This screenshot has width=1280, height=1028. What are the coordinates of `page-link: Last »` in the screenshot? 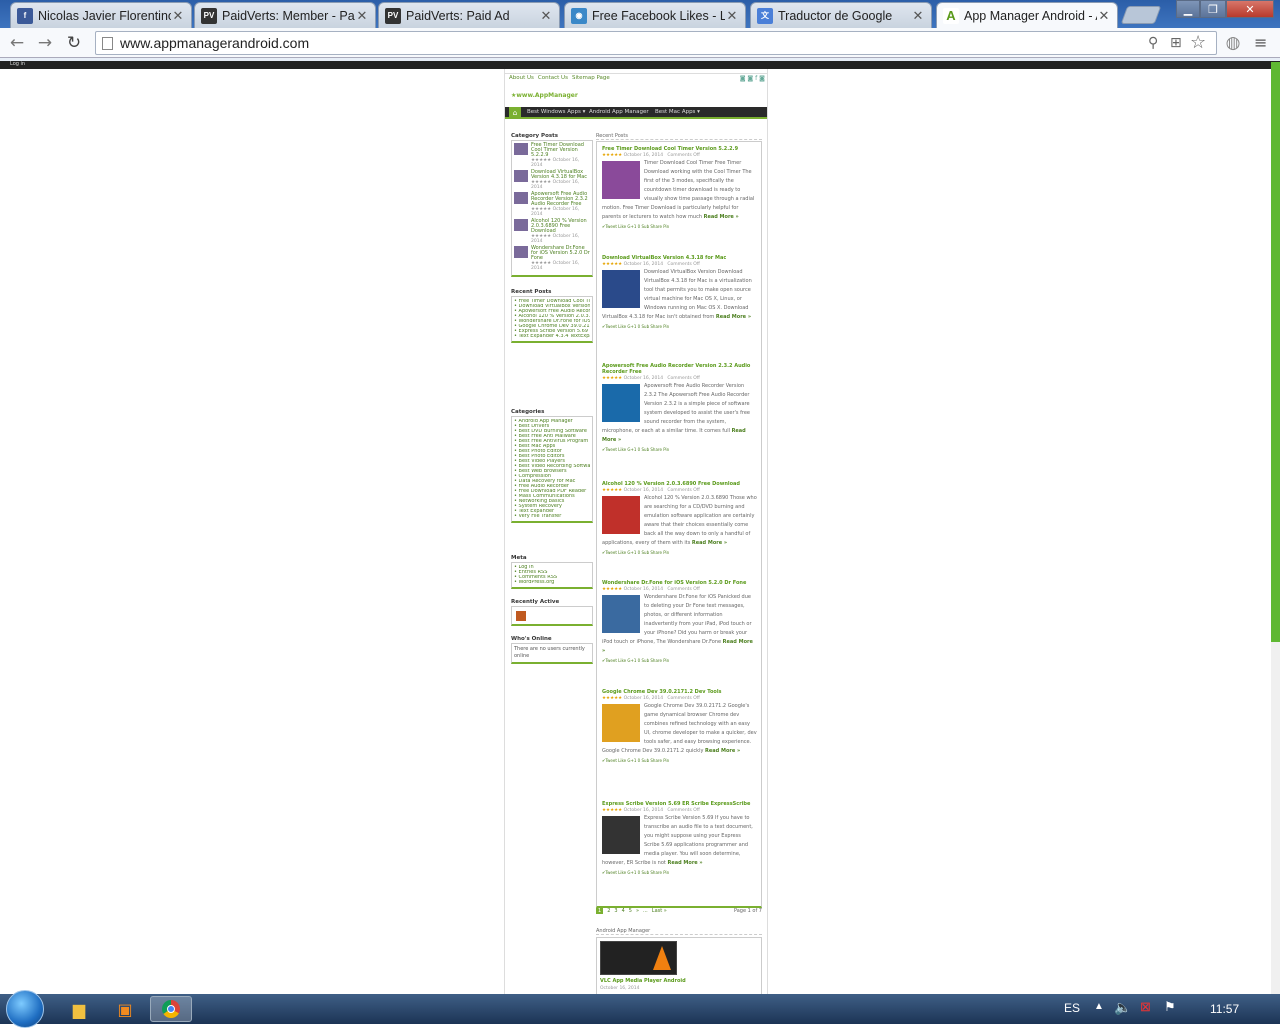 It's located at (659, 911).